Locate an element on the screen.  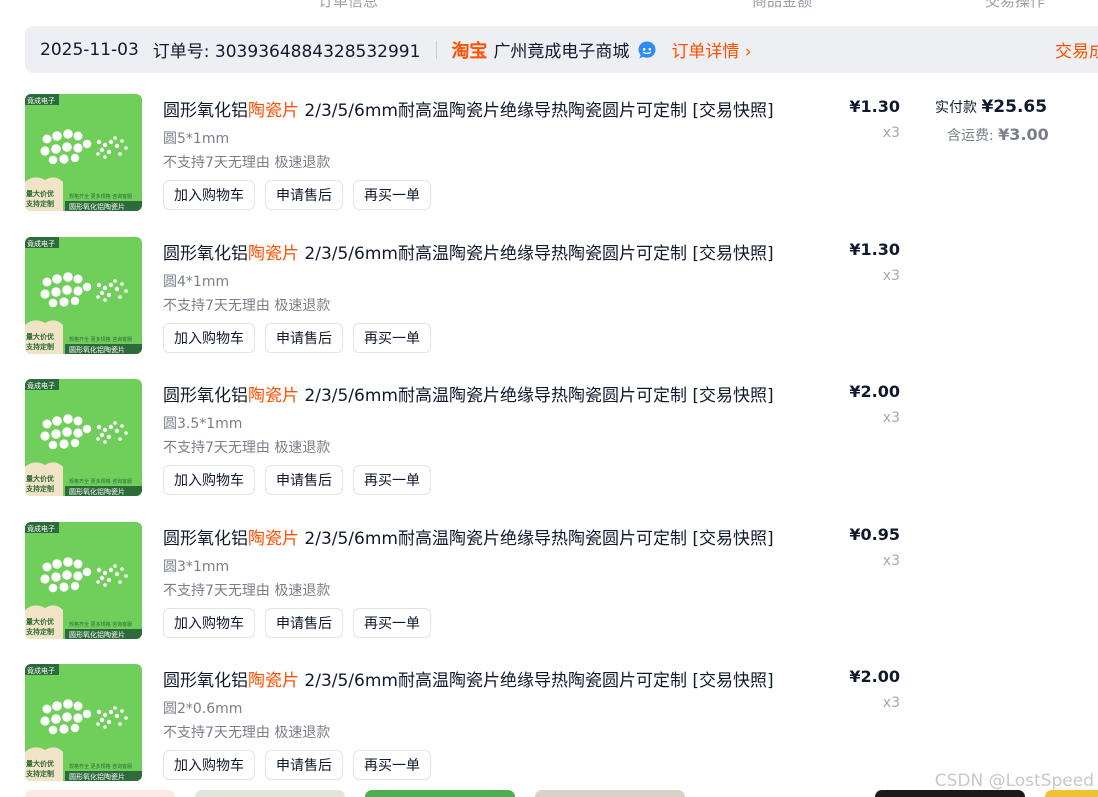
product-spec: 圆3.5*1mm is located at coordinates (203, 424).